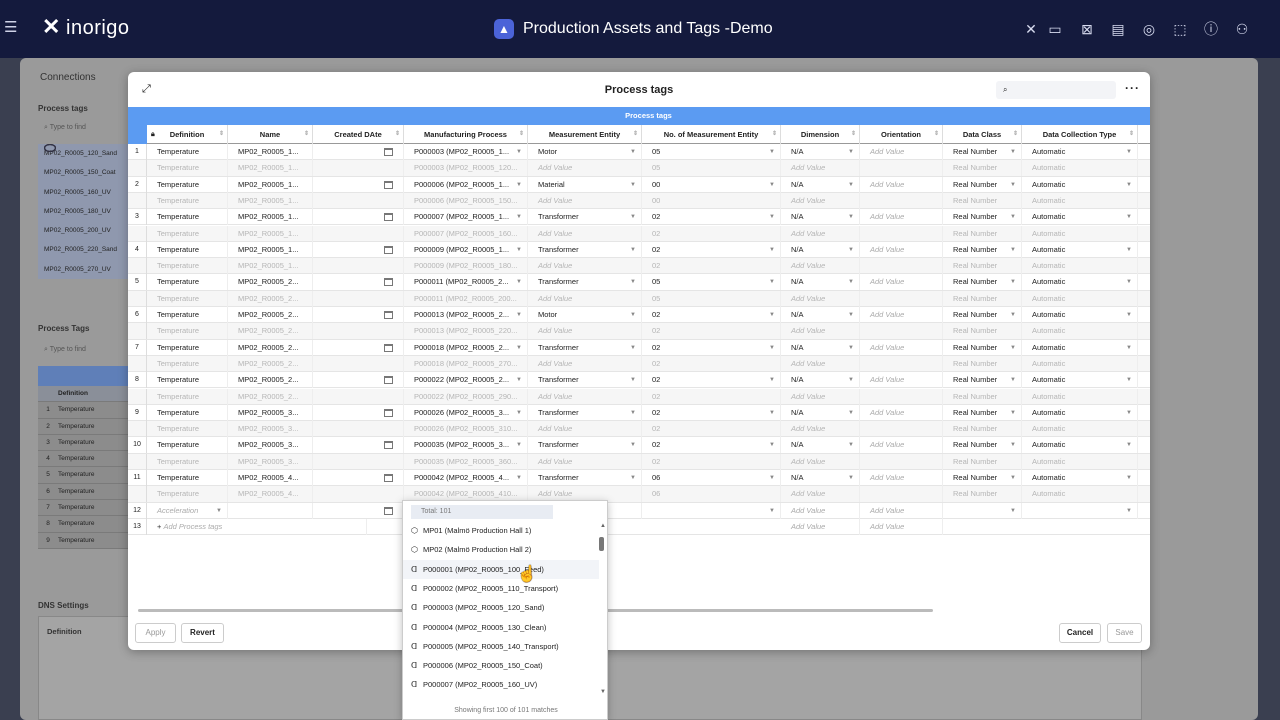 The width and height of the screenshot is (1280, 720). I want to click on grid-cell-num: 06, so click(711, 494).